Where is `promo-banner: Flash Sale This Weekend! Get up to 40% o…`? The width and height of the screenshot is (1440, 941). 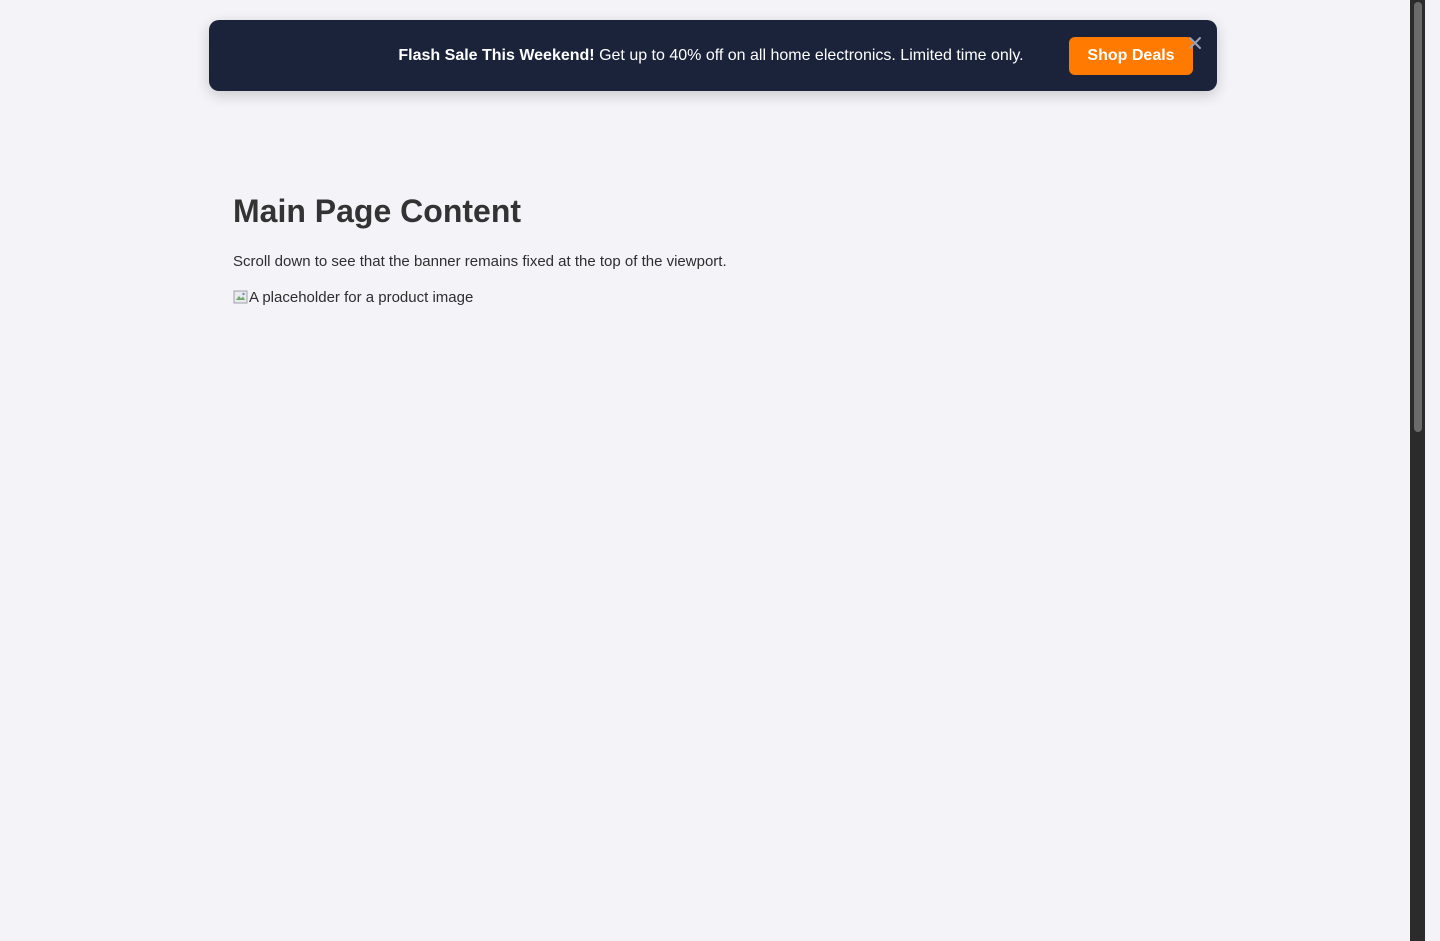
promo-banner: Flash Sale This Weekend! Get up to 40% o… is located at coordinates (713, 55).